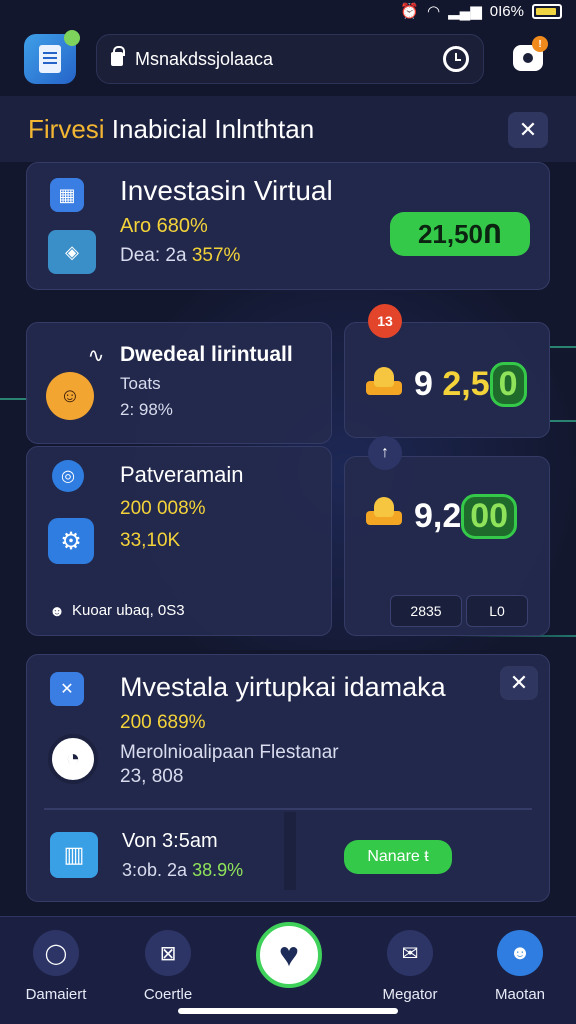 This screenshot has height=1024, width=576. I want to click on history-clock-icon, so click(456, 59).